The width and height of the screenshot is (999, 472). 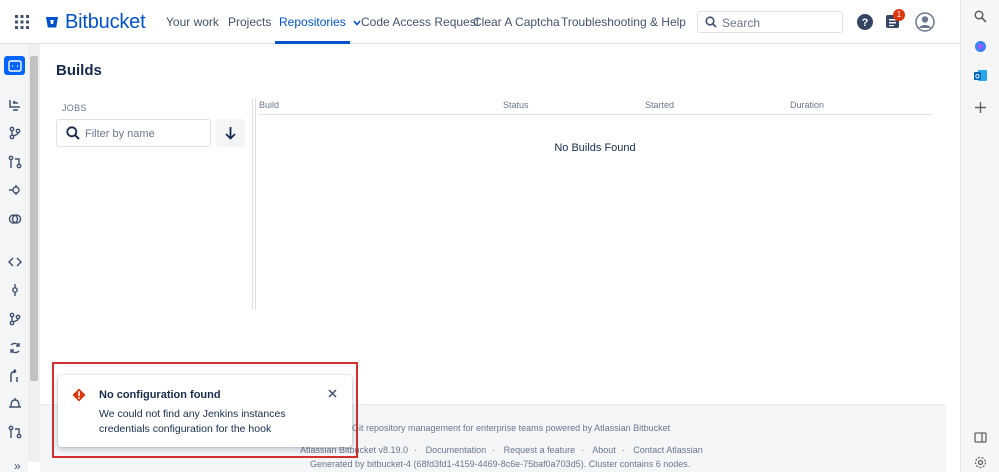 I want to click on error-icon, so click(x=79, y=395).